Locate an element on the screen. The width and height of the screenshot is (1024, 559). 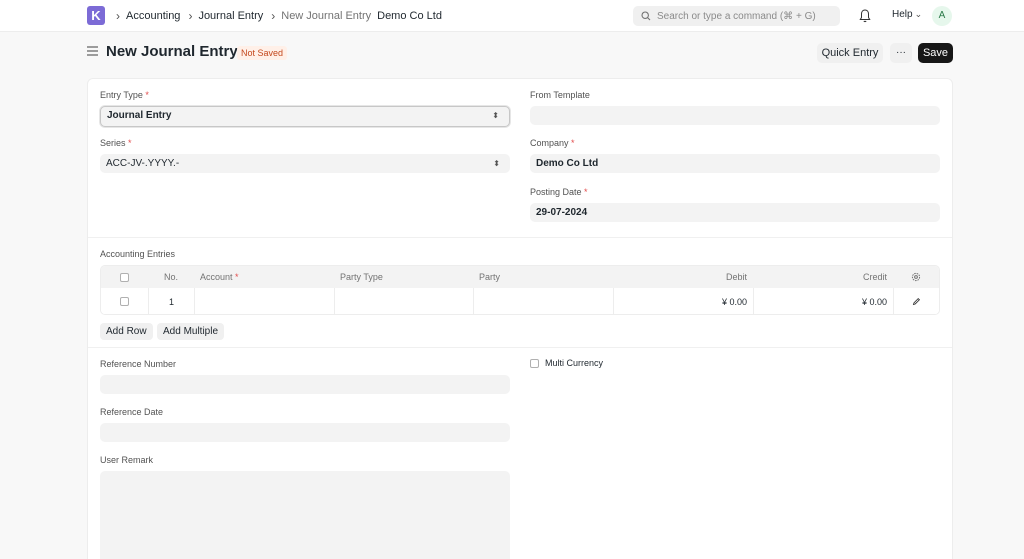
column-settings-cell is located at coordinates (916, 277).